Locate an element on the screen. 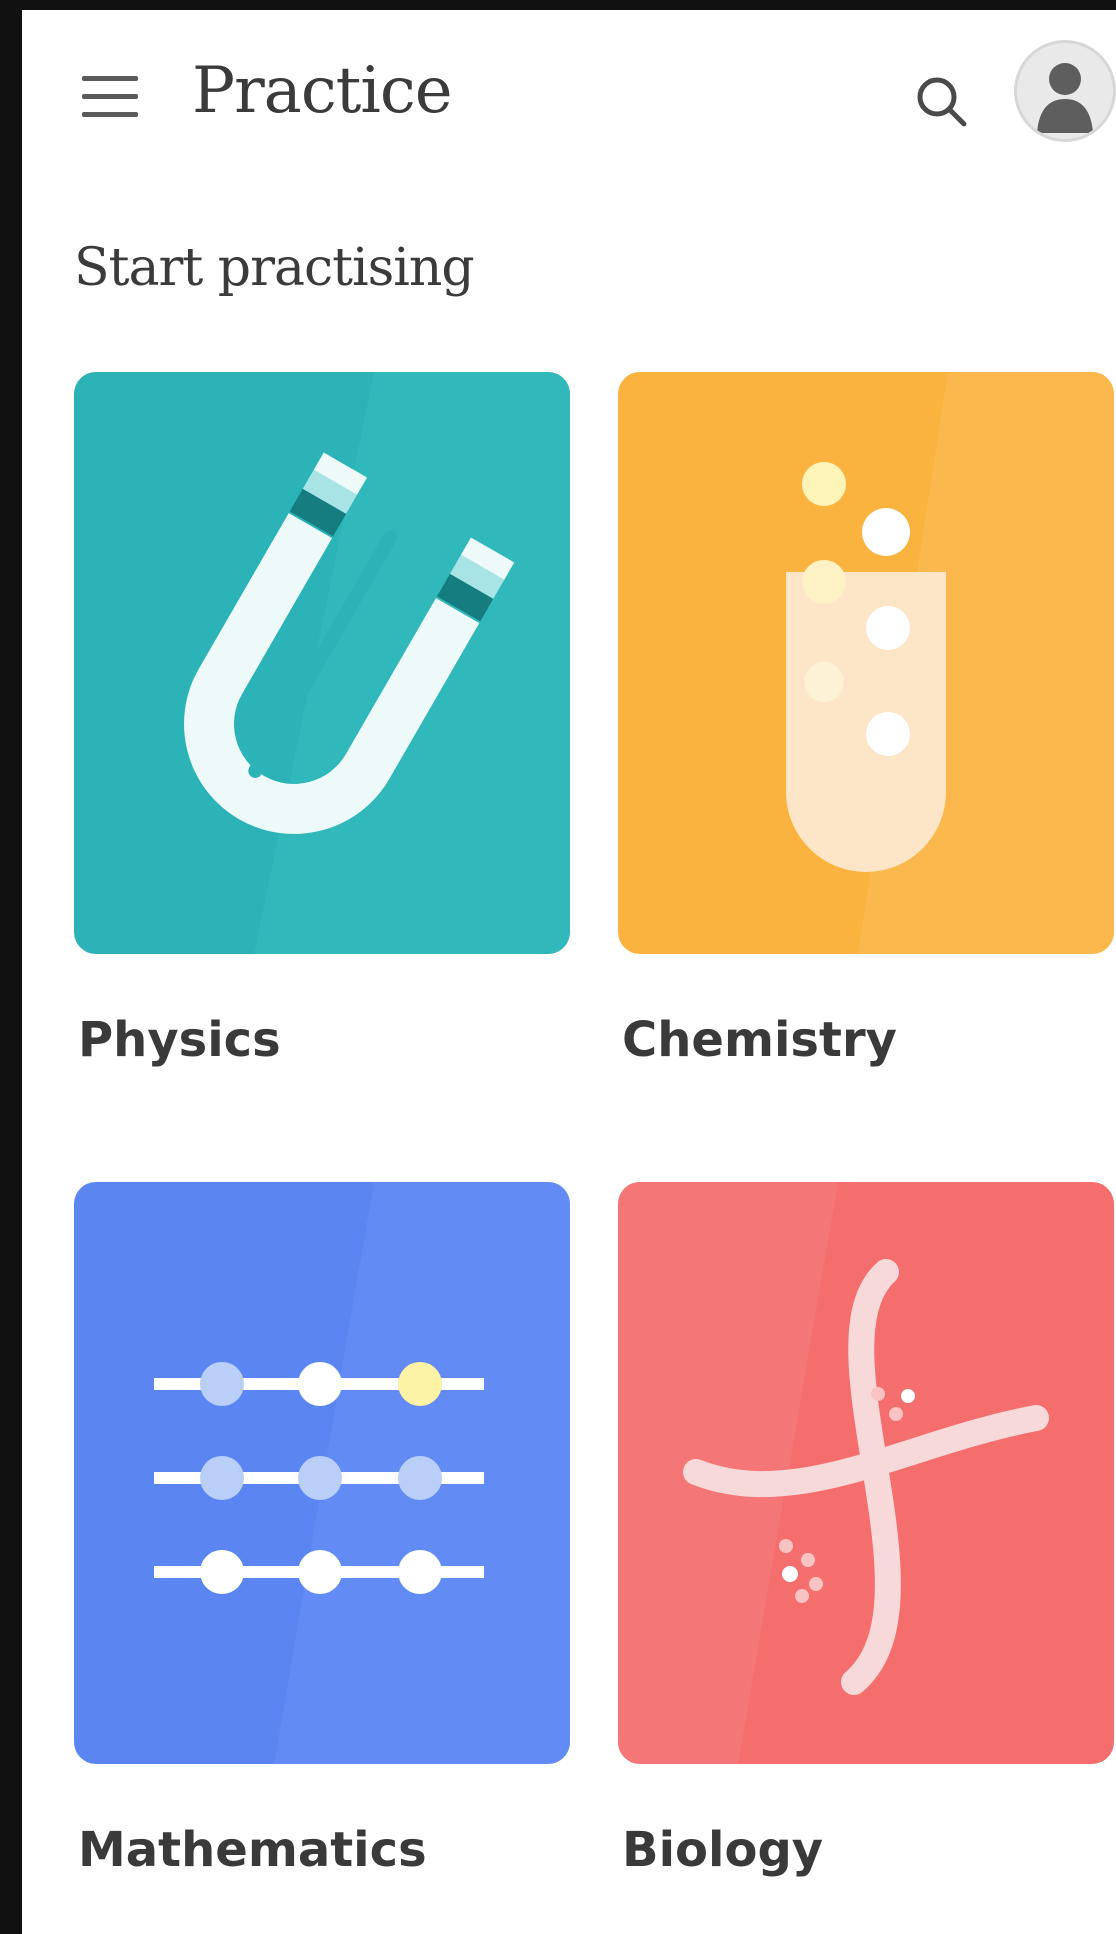 The height and width of the screenshot is (1934, 1116). hamburger-menu-icon is located at coordinates (110, 98).